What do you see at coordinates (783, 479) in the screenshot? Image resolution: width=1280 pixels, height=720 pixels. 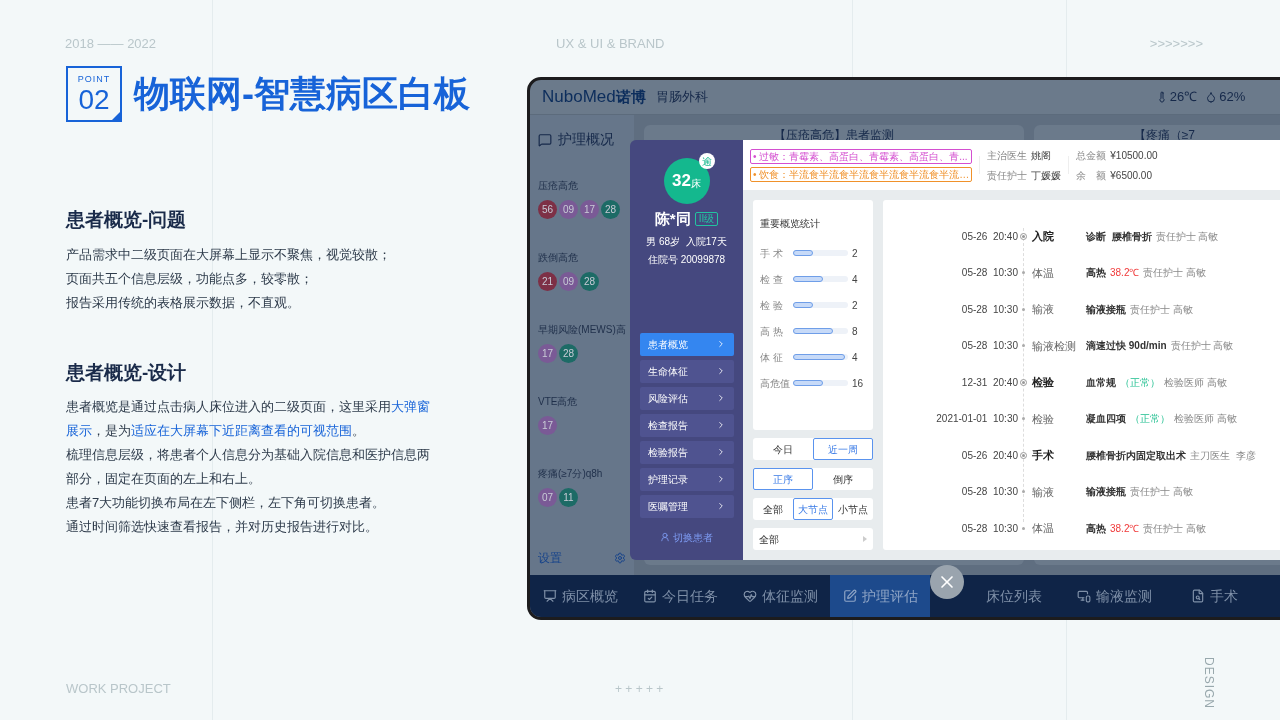 I see `filter-toggle: 正序` at bounding box center [783, 479].